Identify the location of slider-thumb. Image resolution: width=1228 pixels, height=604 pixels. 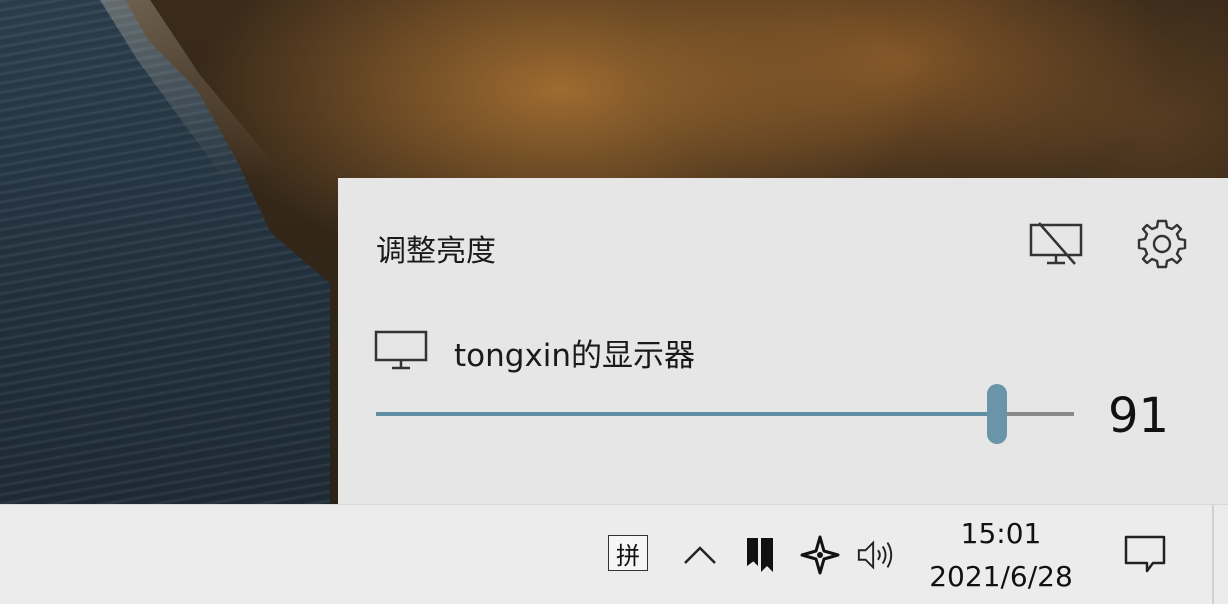
(997, 414).